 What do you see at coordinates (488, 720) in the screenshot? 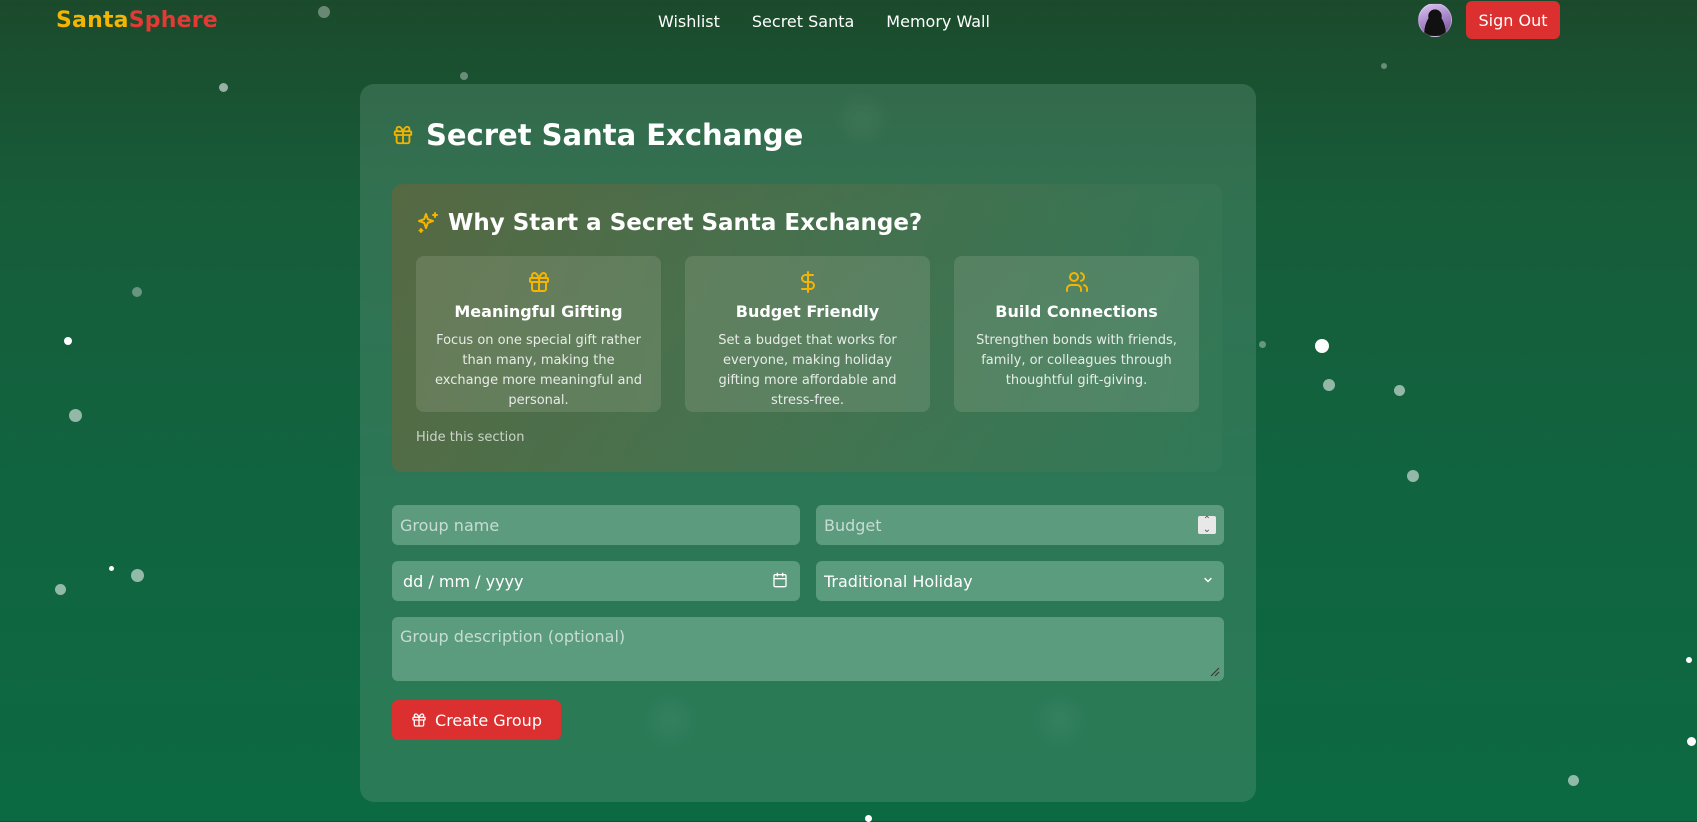
I see `create-group-label: Create Group` at bounding box center [488, 720].